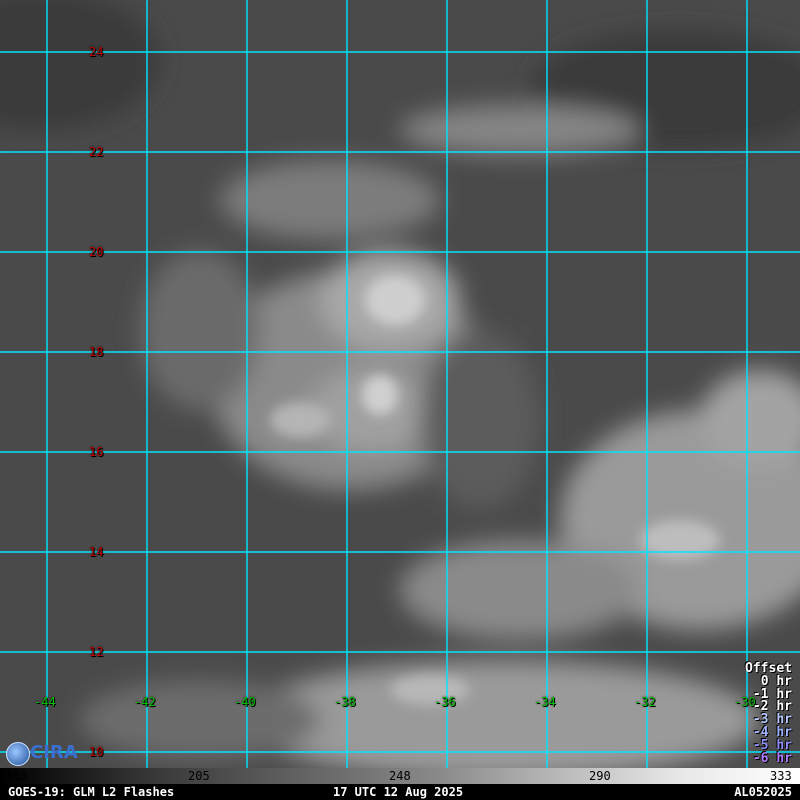 This screenshot has width=800, height=800. Describe the element at coordinates (772, 758) in the screenshot. I see `legend-entry: -6 hr` at that location.